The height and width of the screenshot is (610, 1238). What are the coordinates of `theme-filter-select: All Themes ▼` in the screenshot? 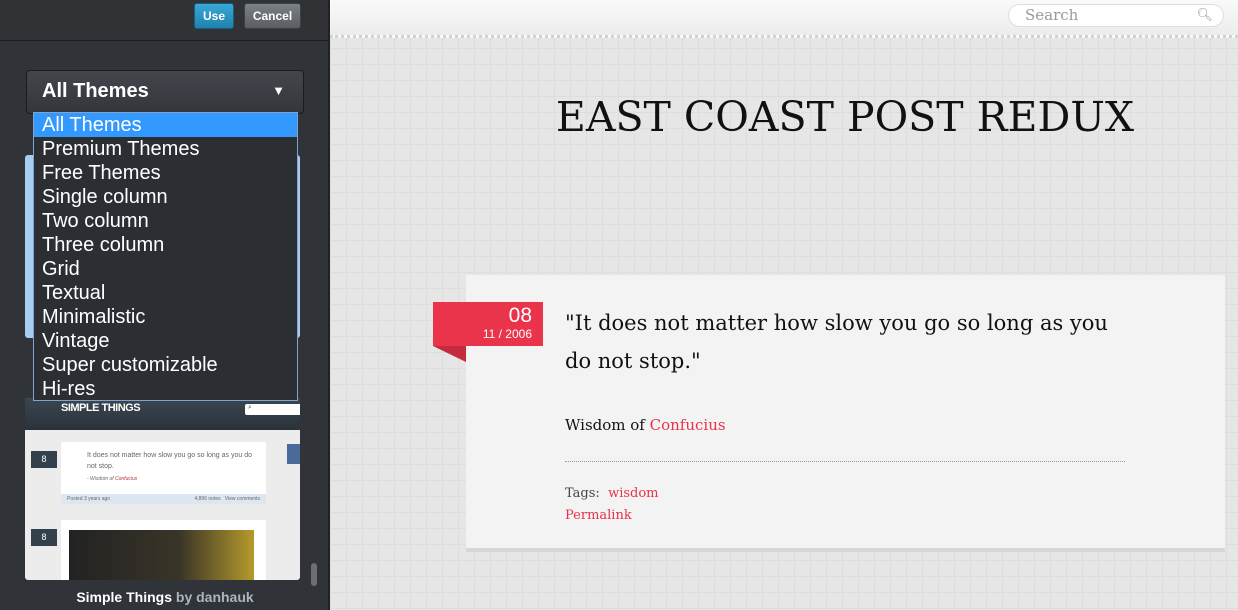 It's located at (165, 92).